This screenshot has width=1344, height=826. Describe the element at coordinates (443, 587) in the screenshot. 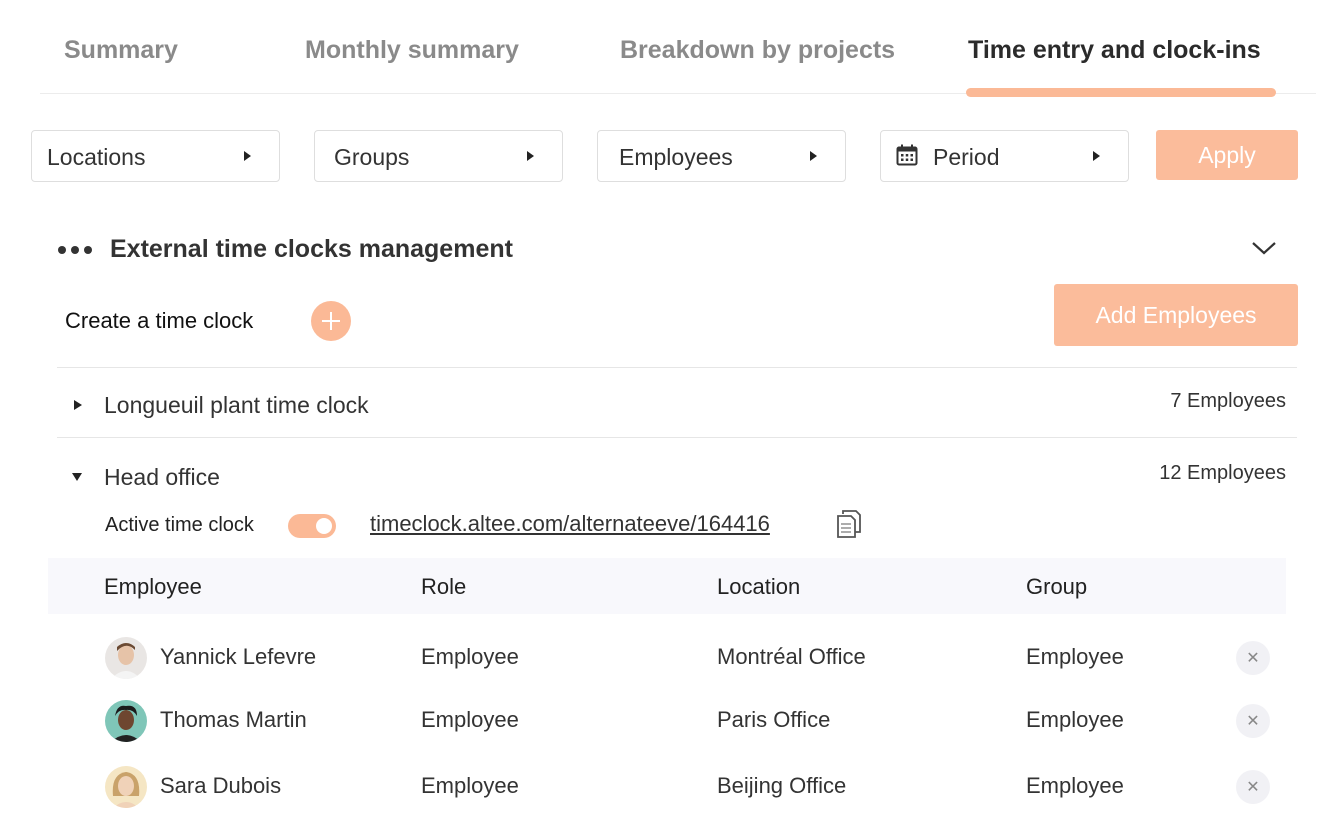

I see `column-header-role: Role` at that location.